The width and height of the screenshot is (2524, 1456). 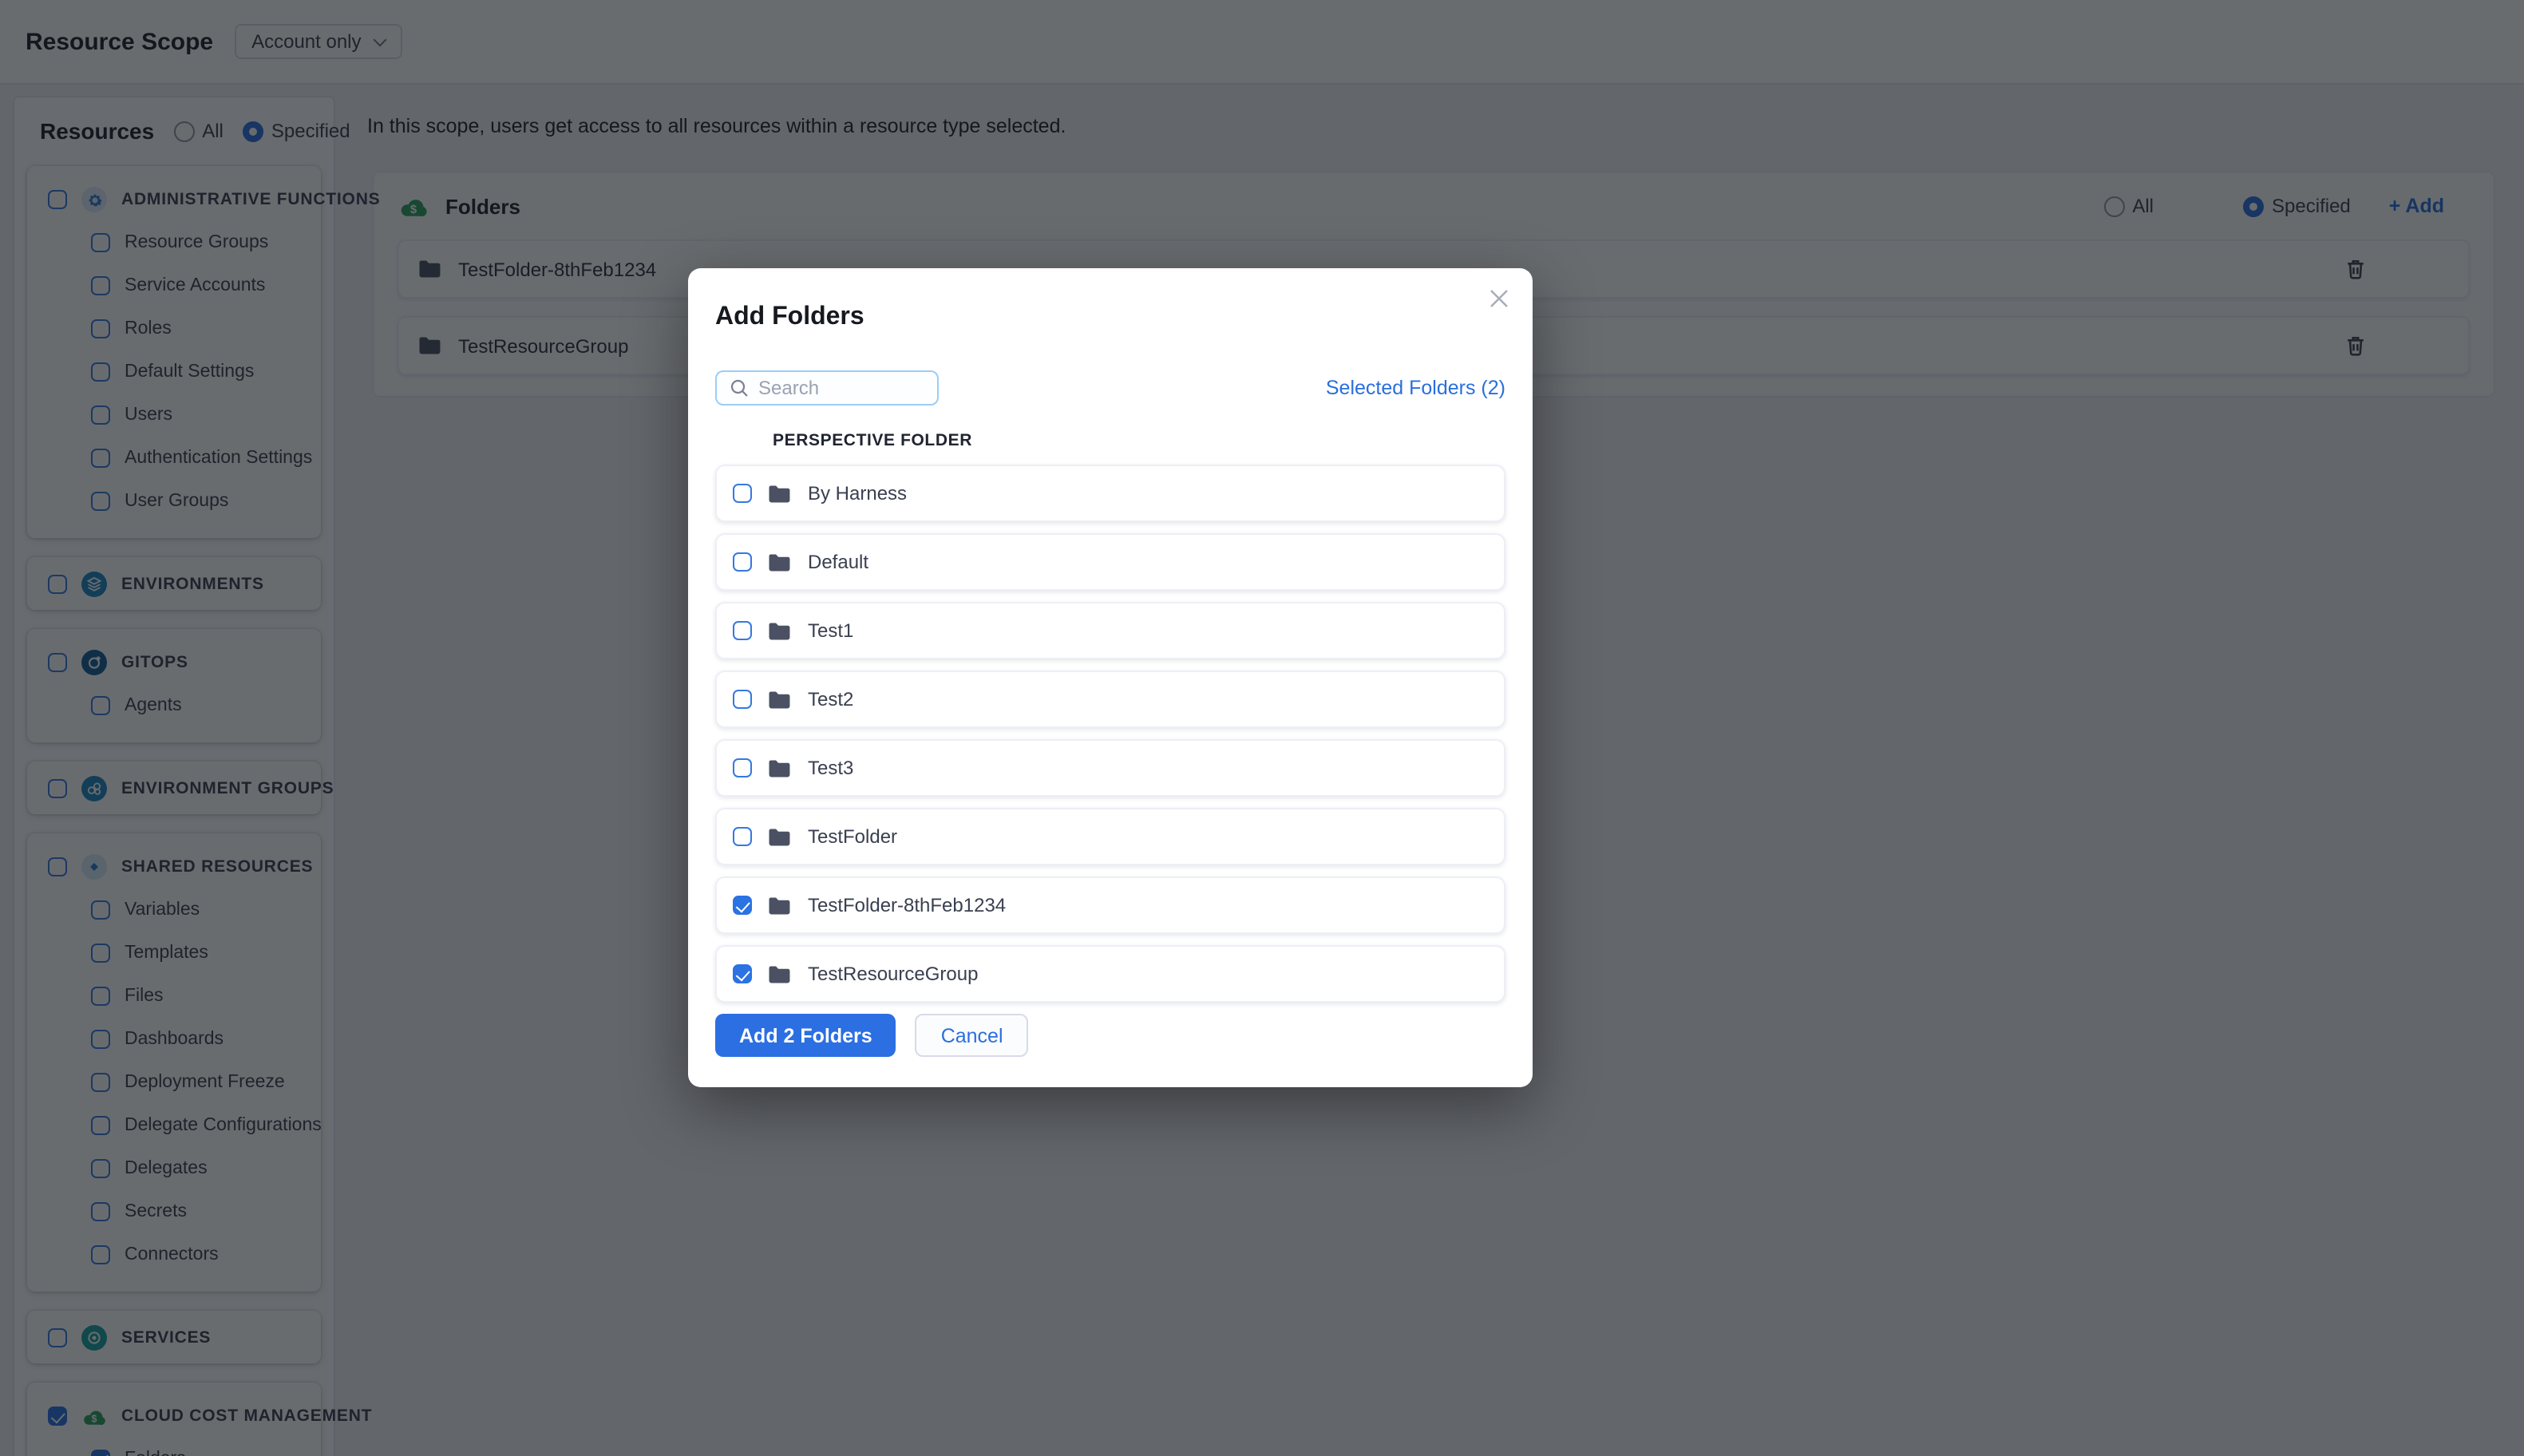 I want to click on folder-list-item: Default, so click(x=1110, y=562).